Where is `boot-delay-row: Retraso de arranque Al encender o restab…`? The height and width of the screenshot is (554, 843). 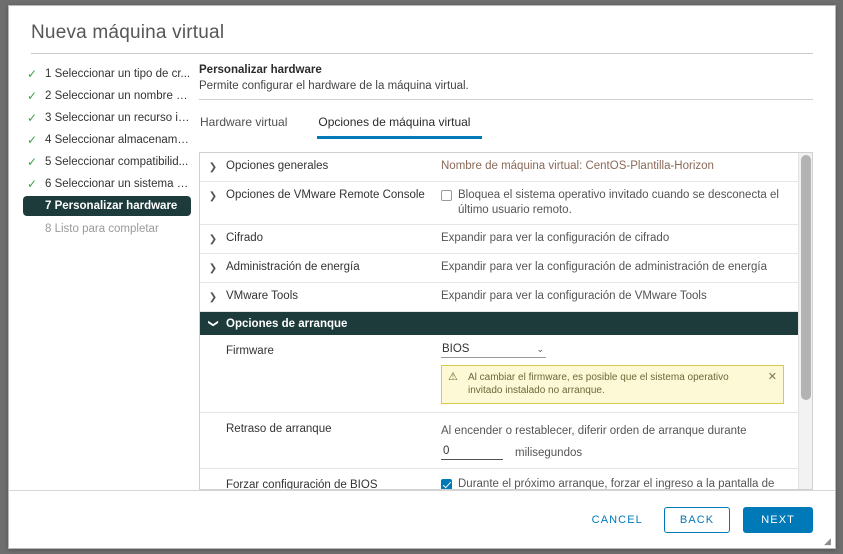 boot-delay-row: Retraso de arranque Al encender o restab… is located at coordinates (499, 441).